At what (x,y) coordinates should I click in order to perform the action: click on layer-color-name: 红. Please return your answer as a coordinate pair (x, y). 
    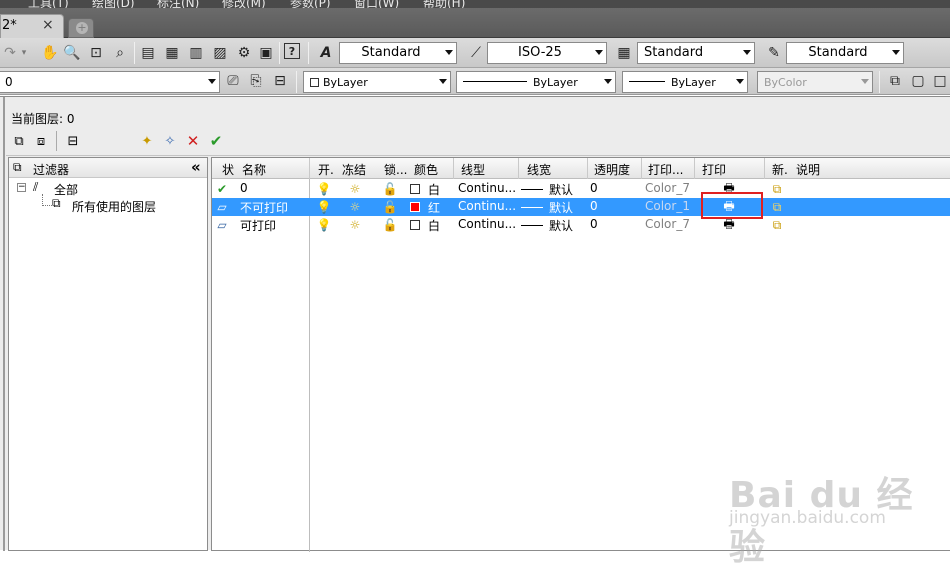
    Looking at the image, I should click on (434, 207).